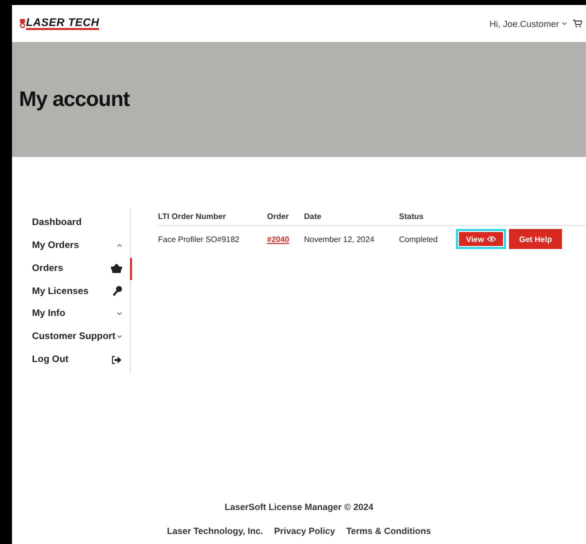 The width and height of the screenshot is (586, 544). I want to click on sidebar-item: Customer Support, so click(81, 336).